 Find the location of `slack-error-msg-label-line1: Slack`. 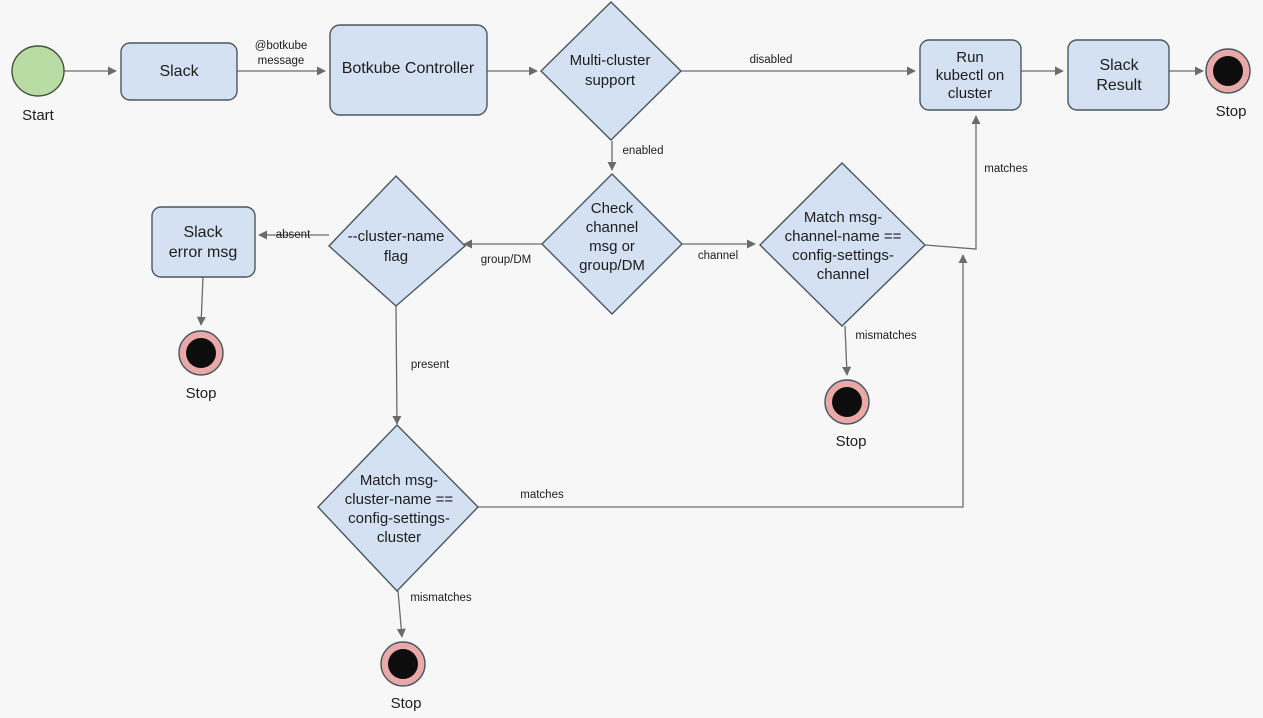

slack-error-msg-label-line1: Slack is located at coordinates (203, 232).